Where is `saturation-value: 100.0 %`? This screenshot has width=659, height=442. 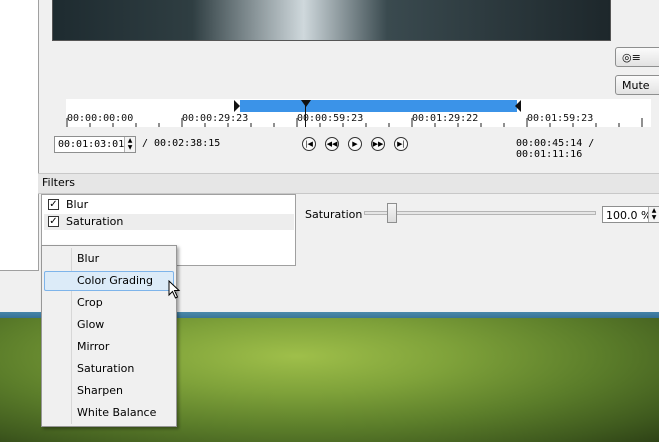 saturation-value: 100.0 % is located at coordinates (629, 215).